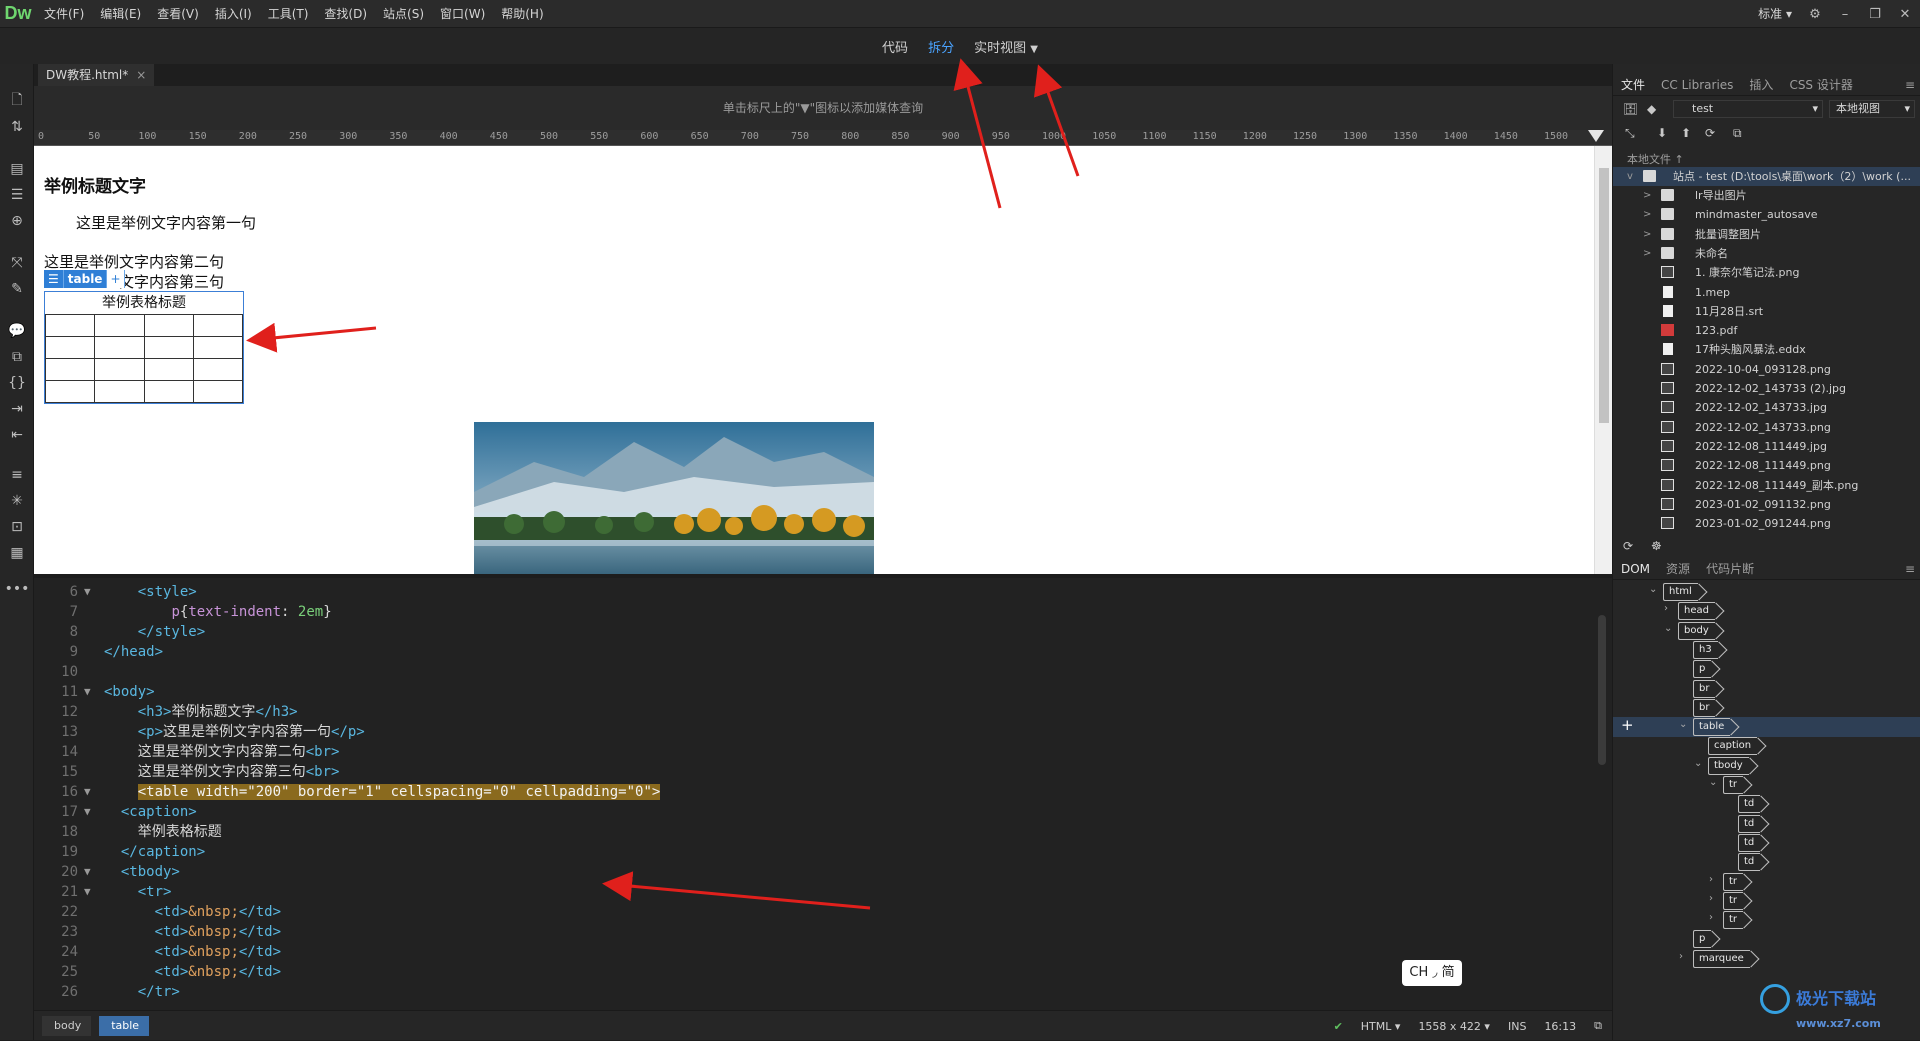 The width and height of the screenshot is (1920, 1041). I want to click on arrow-to-live, so click(1056, 120).